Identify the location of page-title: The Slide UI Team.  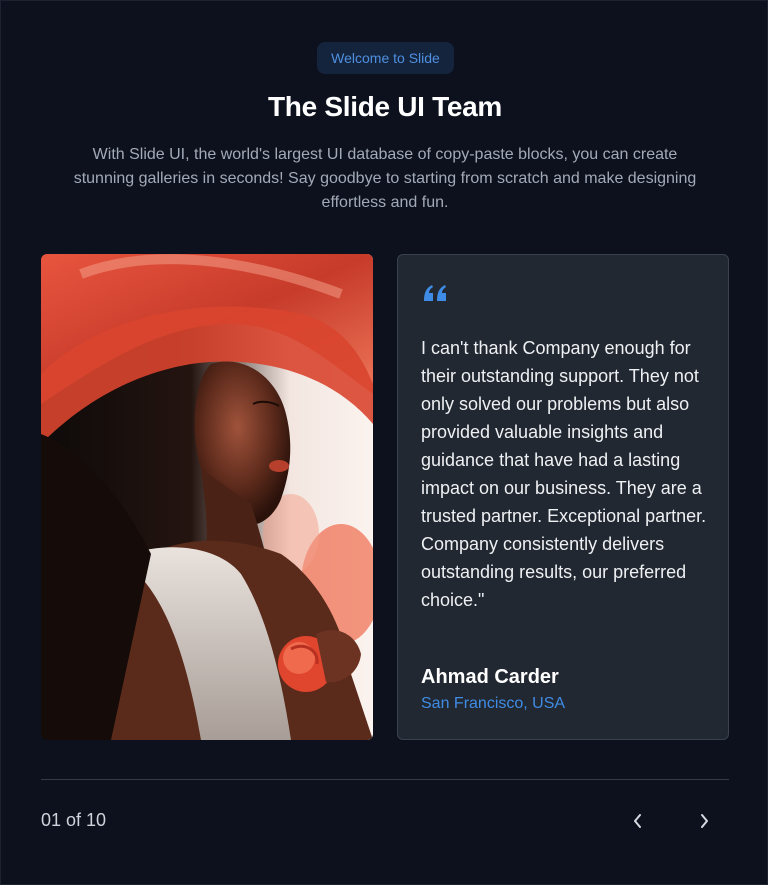
(385, 106).